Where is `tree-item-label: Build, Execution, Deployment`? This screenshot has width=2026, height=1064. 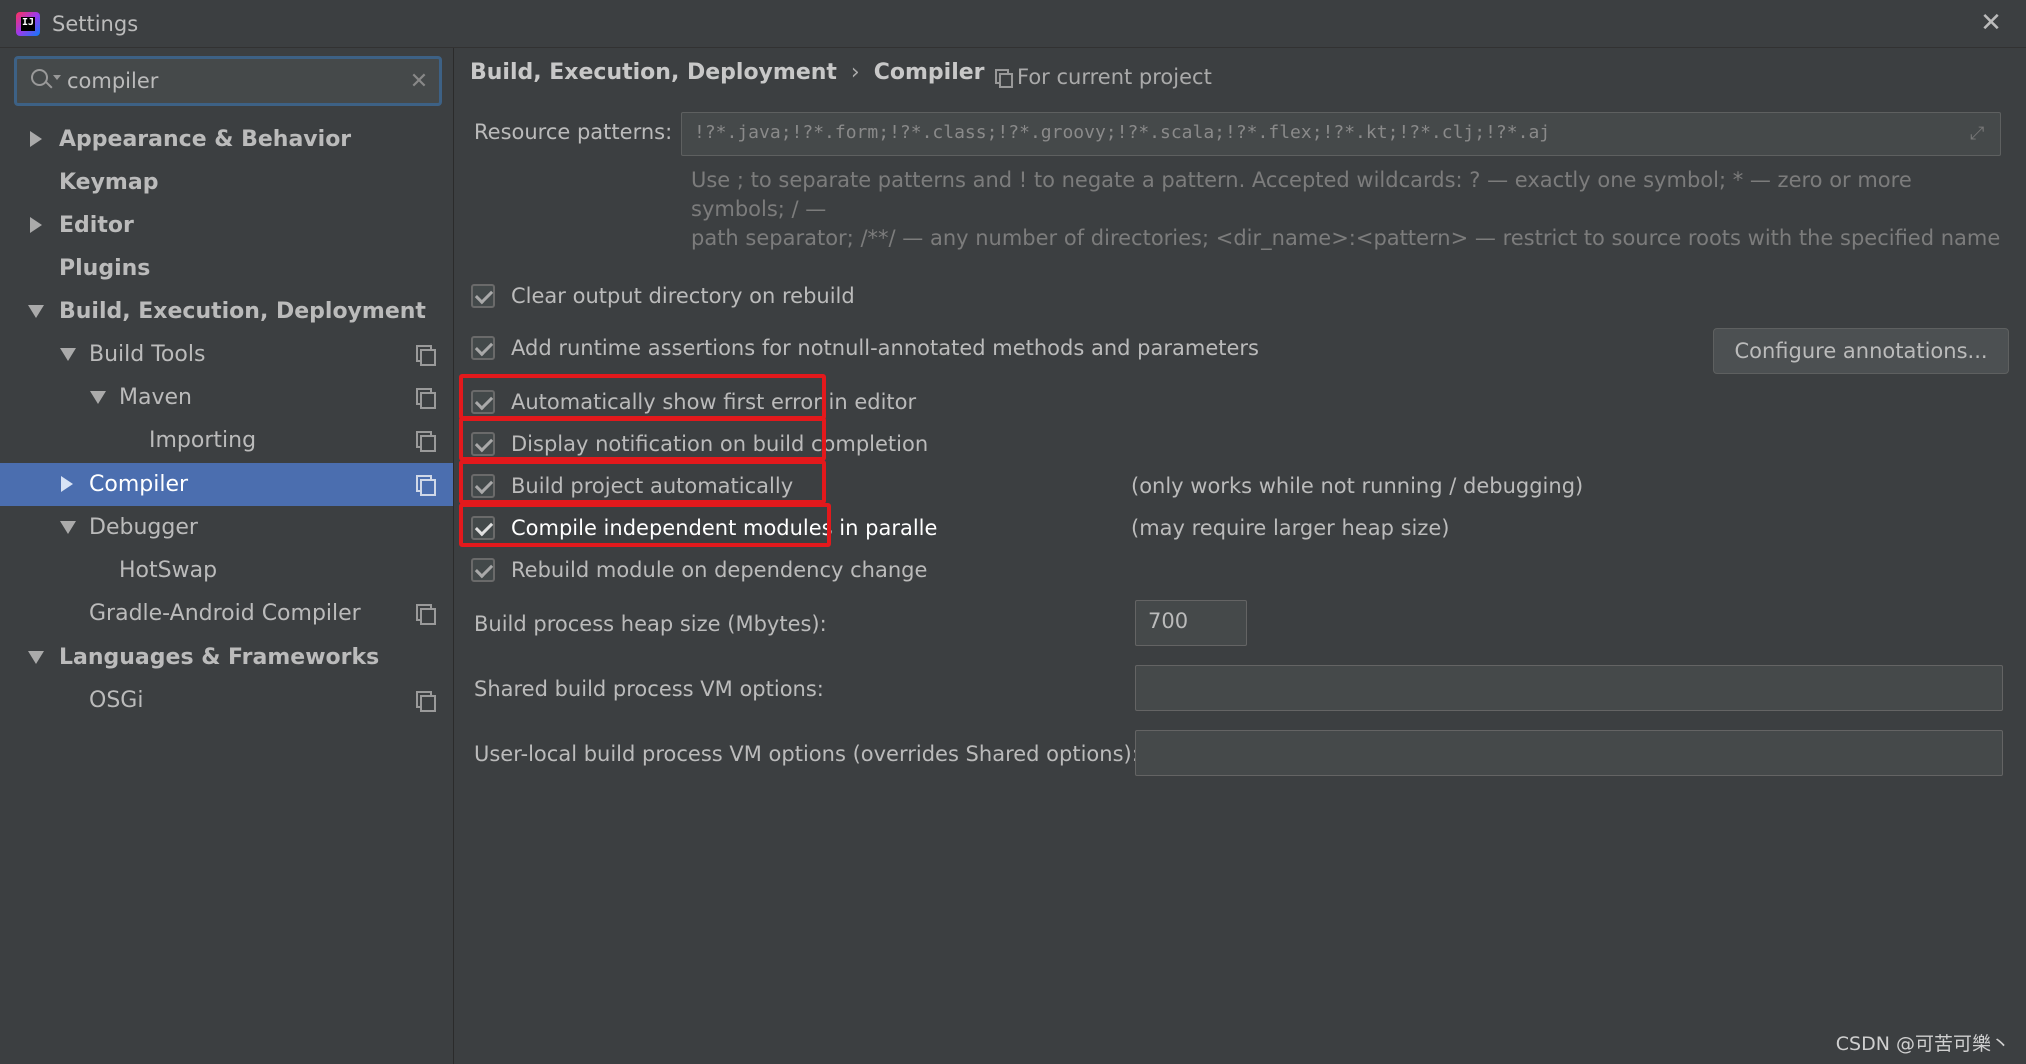
tree-item-label: Build, Execution, Deployment is located at coordinates (242, 311).